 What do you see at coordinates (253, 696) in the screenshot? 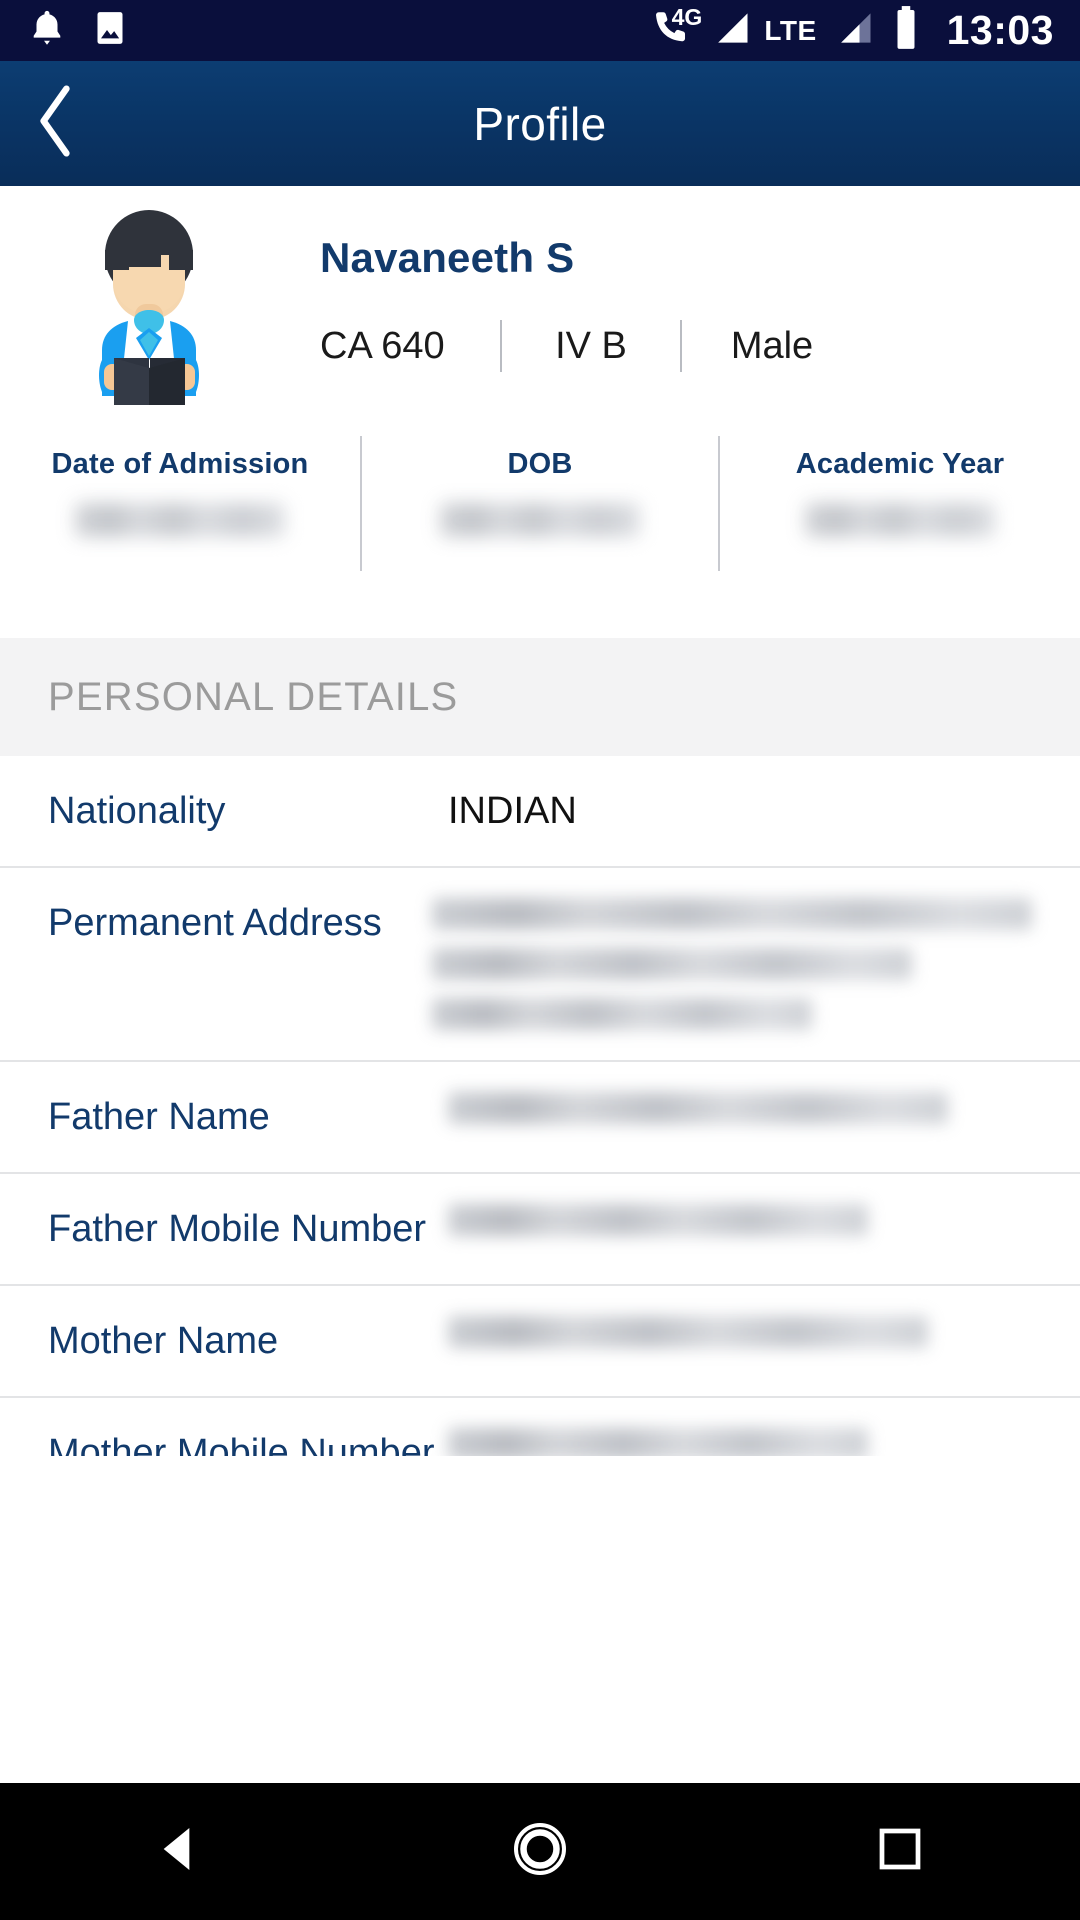
I see `section-title: PERSONAL DETAILS` at bounding box center [253, 696].